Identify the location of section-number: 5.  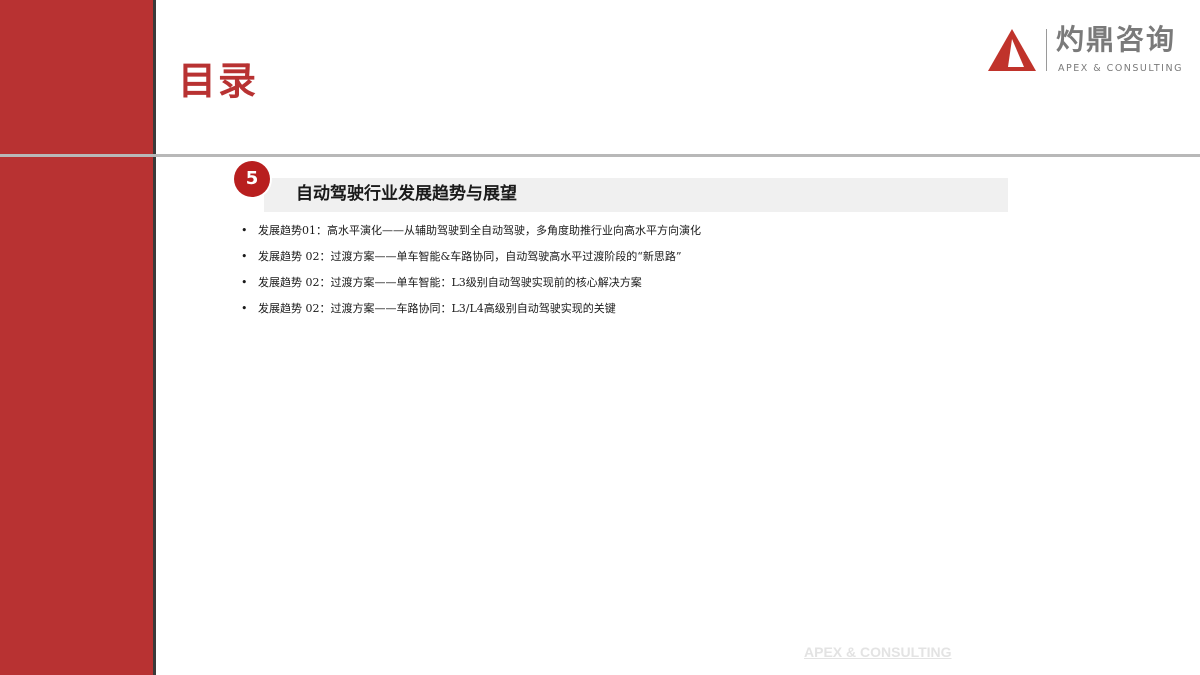
(252, 178).